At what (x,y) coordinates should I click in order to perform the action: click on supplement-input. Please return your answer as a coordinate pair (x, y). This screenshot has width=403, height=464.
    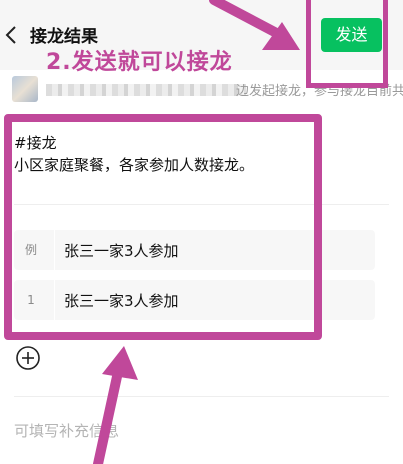
    Looking at the image, I should click on (204, 431).